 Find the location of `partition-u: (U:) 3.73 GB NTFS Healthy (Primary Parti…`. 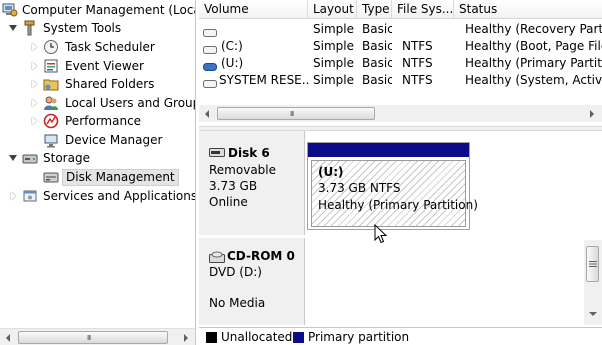

partition-u: (U:) 3.73 GB NTFS Healthy (Primary Parti… is located at coordinates (392, 186).